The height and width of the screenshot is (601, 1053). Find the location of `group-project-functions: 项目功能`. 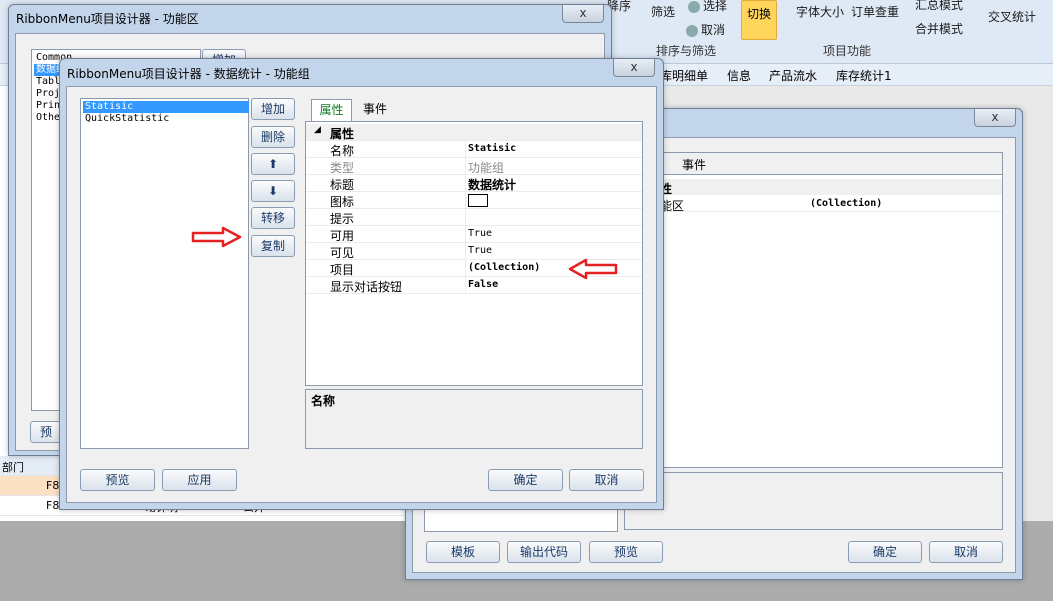

group-project-functions: 项目功能 is located at coordinates (847, 51).